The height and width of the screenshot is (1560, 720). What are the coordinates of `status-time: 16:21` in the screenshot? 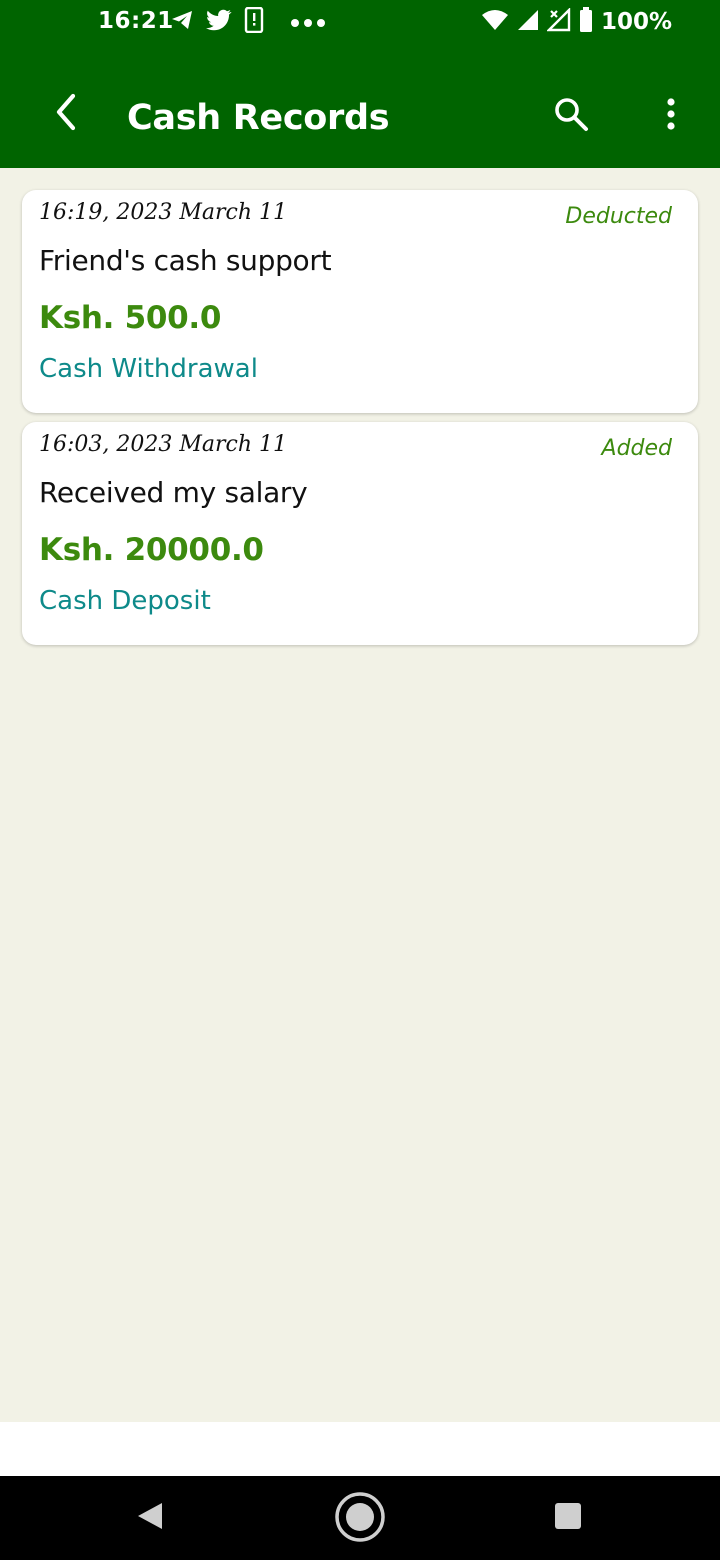 It's located at (136, 21).